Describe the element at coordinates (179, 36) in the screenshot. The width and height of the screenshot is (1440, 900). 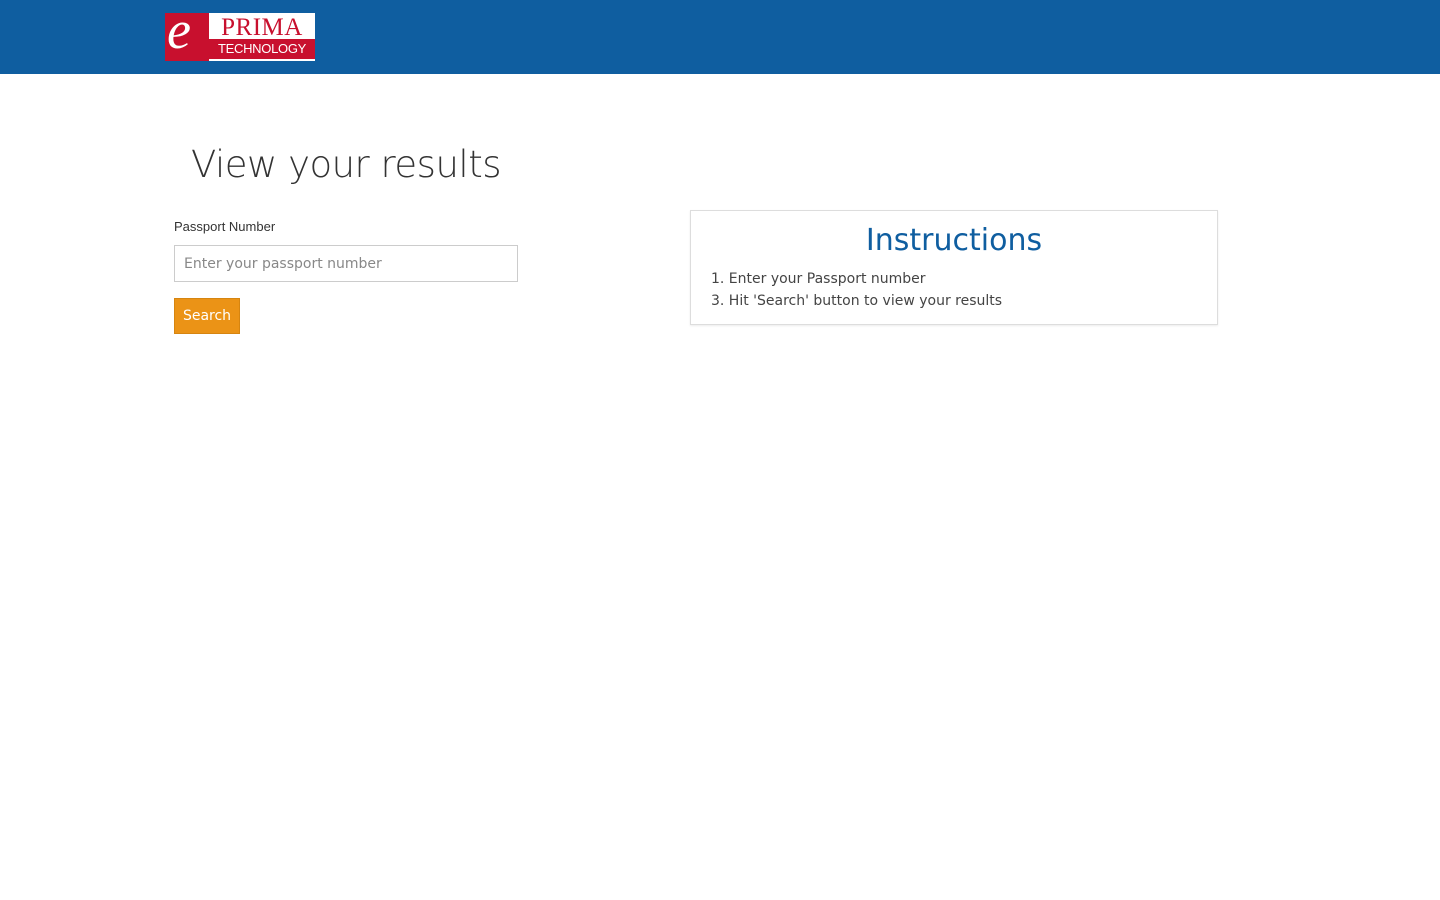
I see `logo-e-letter: e` at that location.